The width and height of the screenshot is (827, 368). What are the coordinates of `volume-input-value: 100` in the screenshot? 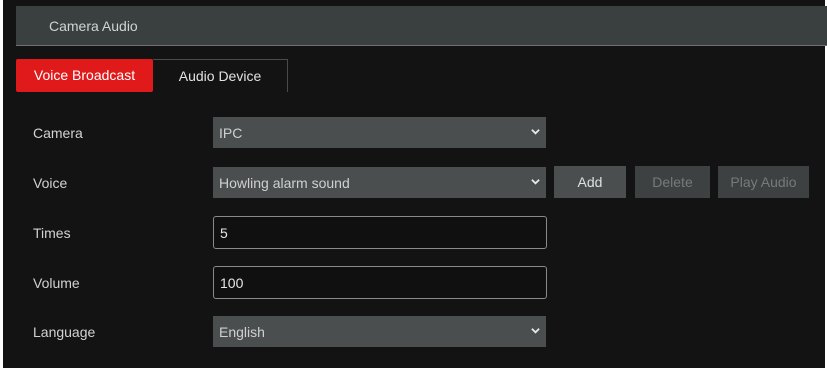 It's located at (232, 283).